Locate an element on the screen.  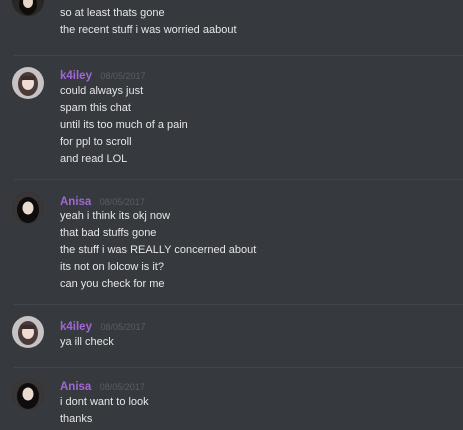
message-line: can you check for me is located at coordinates (112, 284).